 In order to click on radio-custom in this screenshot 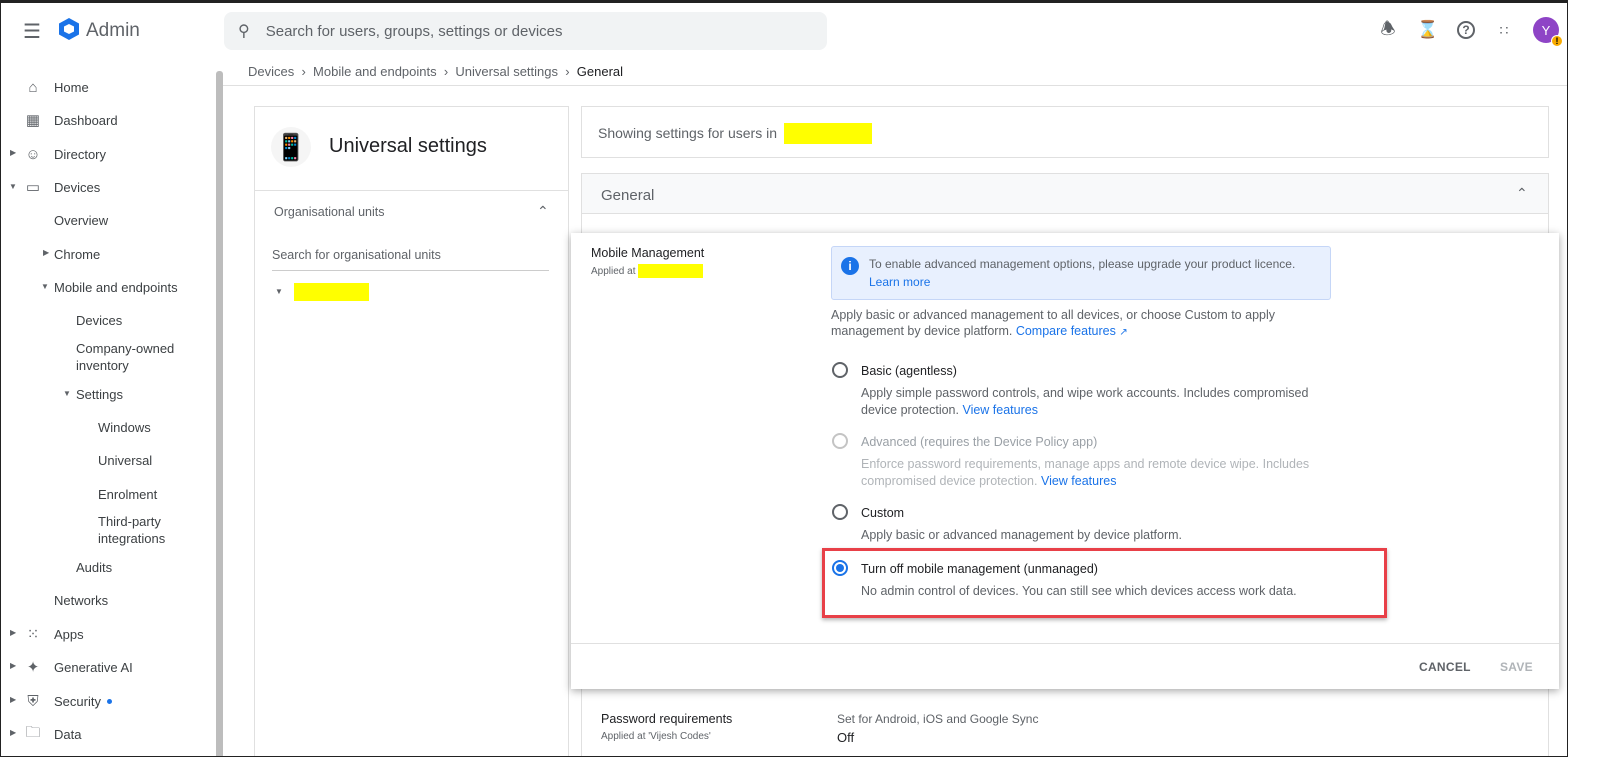, I will do `click(840, 512)`.